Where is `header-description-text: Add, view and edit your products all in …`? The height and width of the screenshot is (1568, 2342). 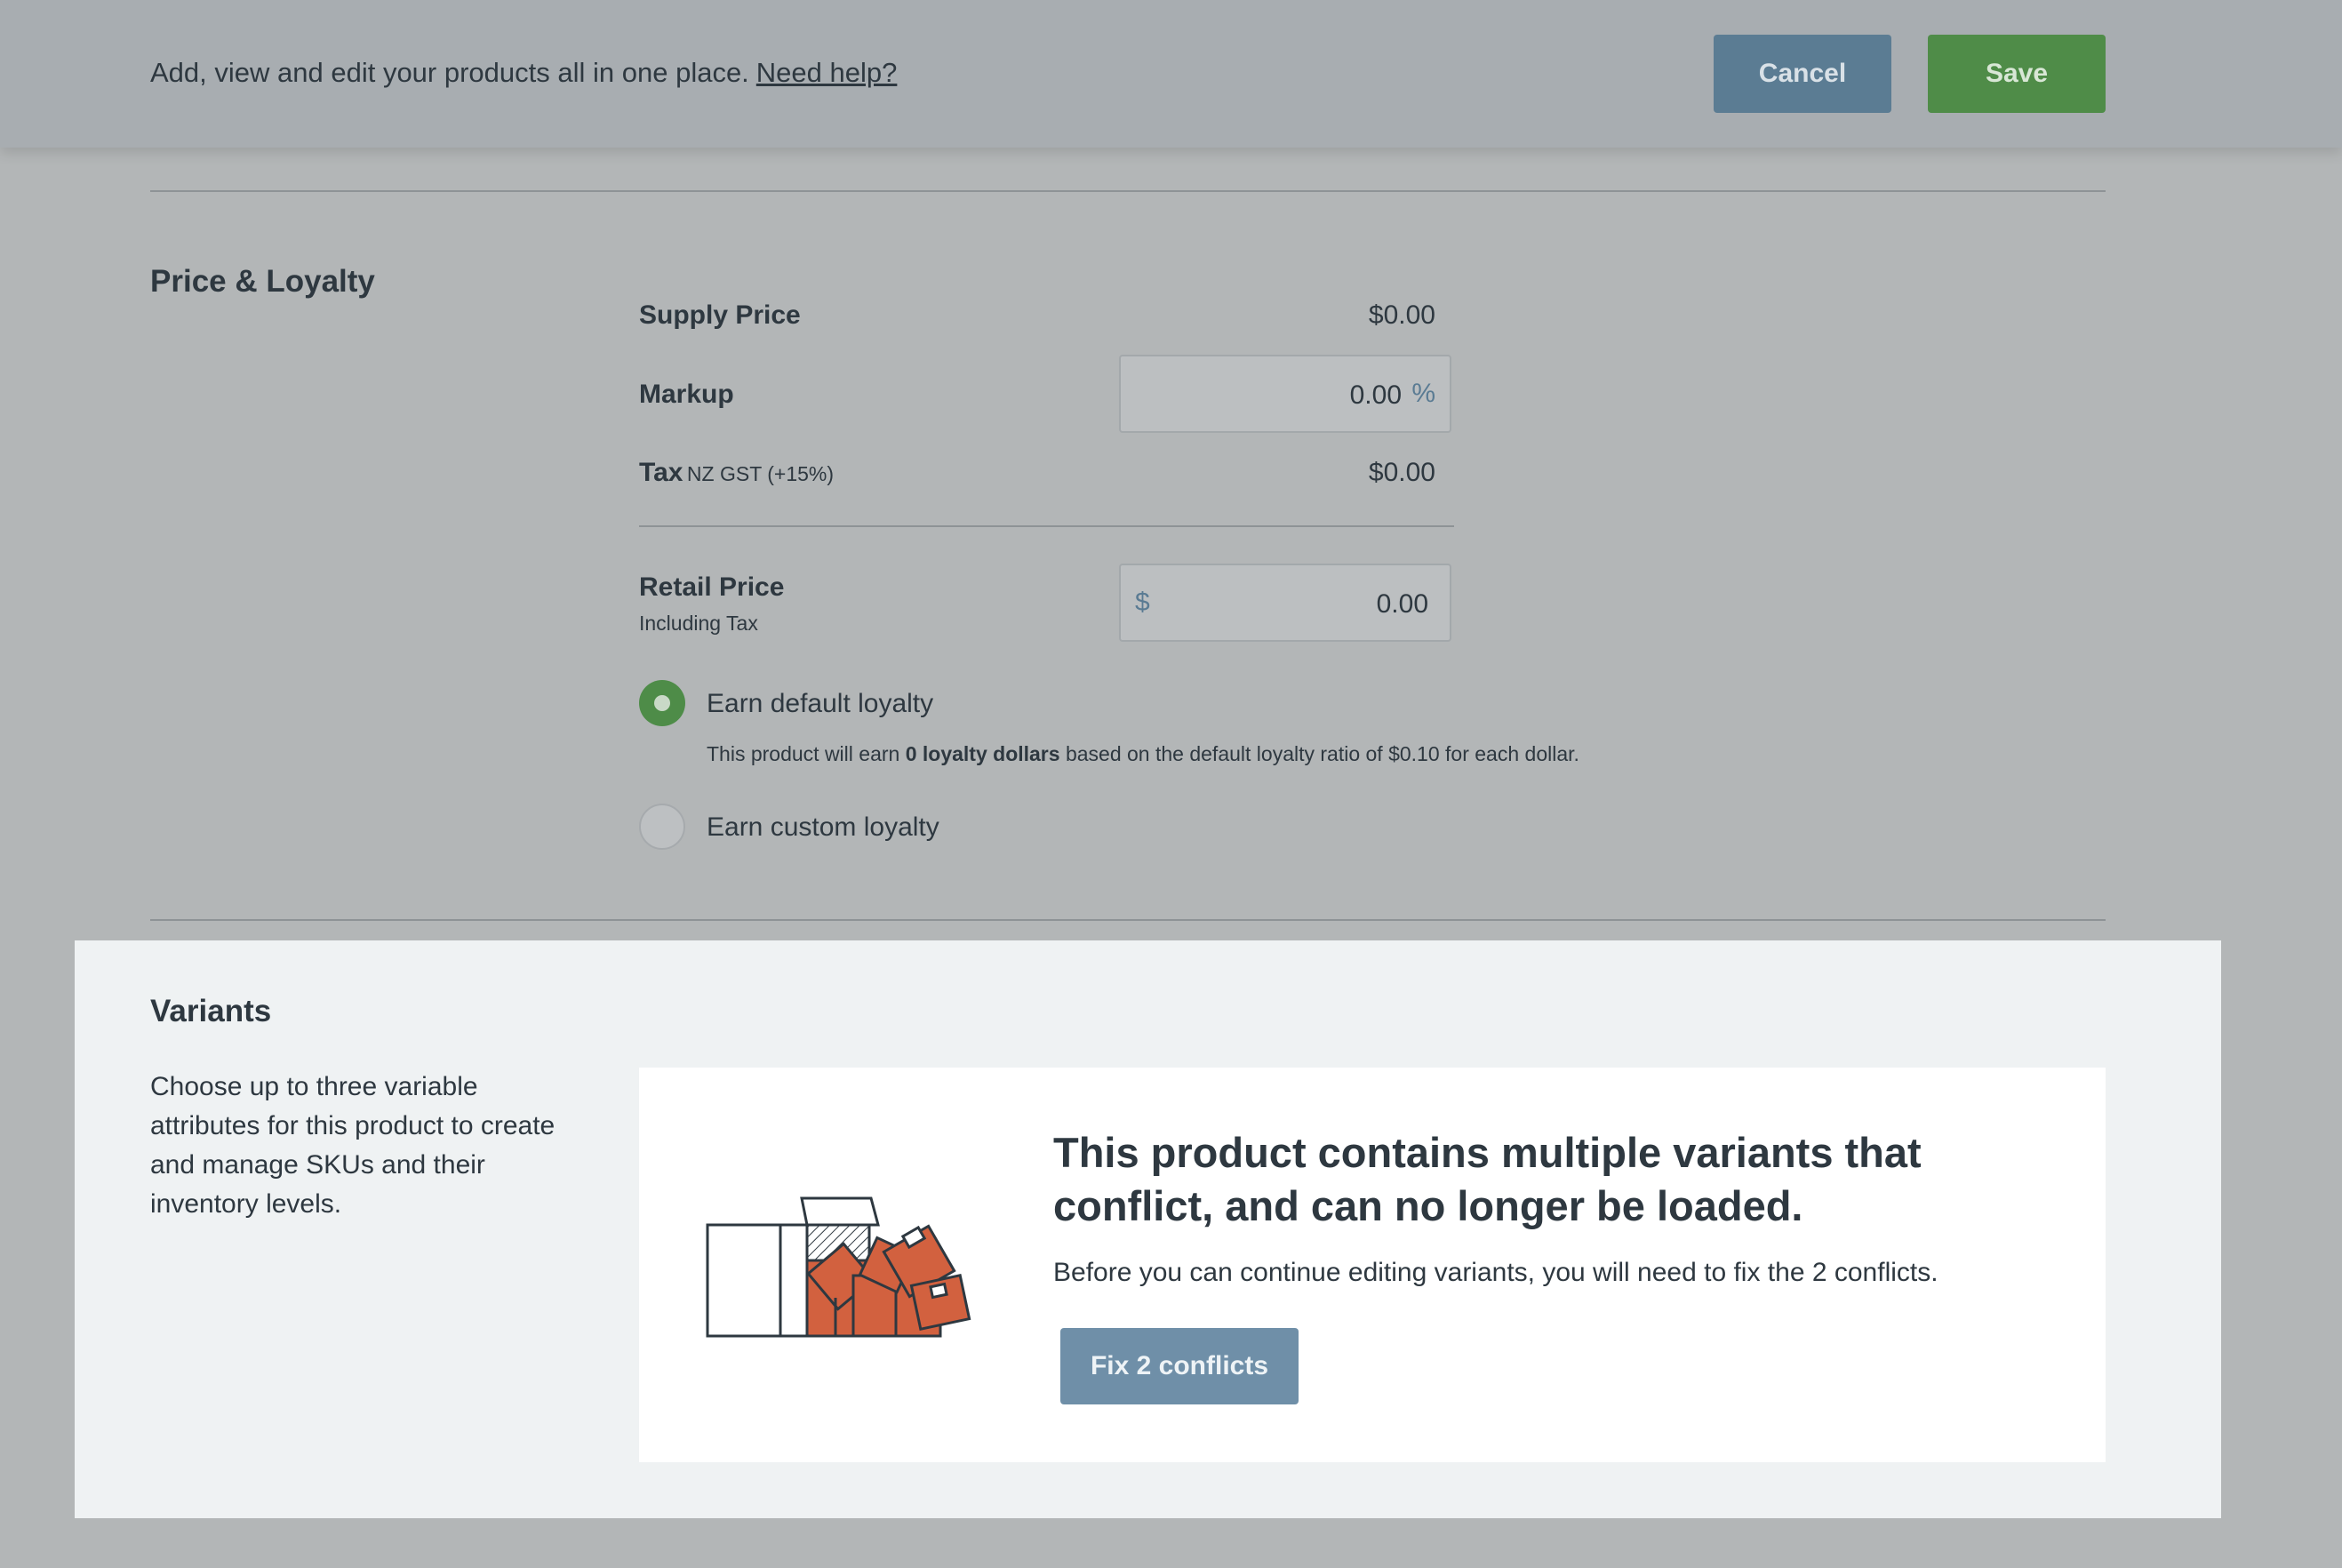 header-description-text: Add, view and edit your products all in … is located at coordinates (450, 72).